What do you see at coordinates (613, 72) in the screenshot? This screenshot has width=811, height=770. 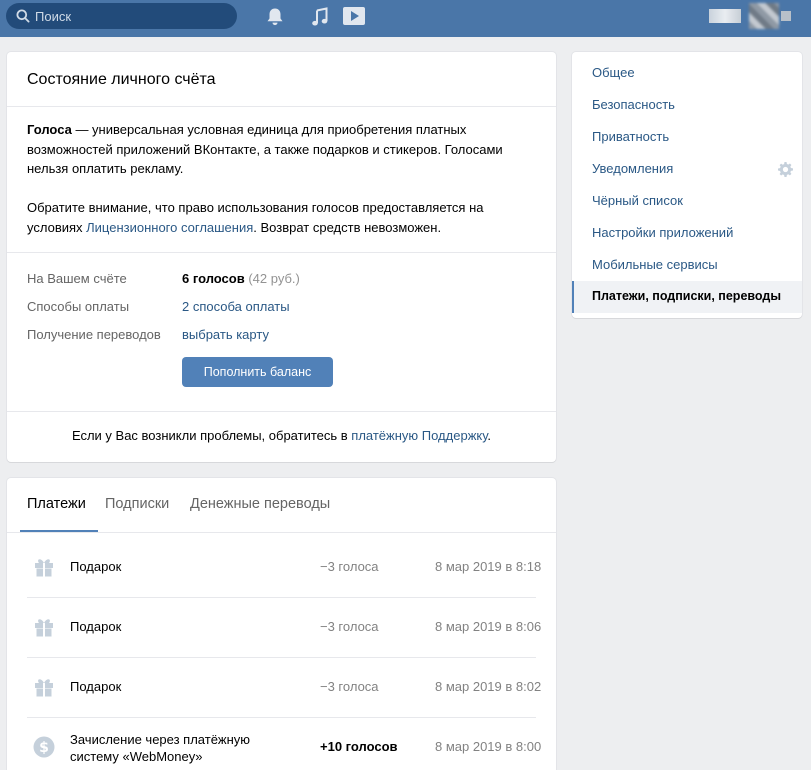 I see `menu-item-label: Общее` at bounding box center [613, 72].